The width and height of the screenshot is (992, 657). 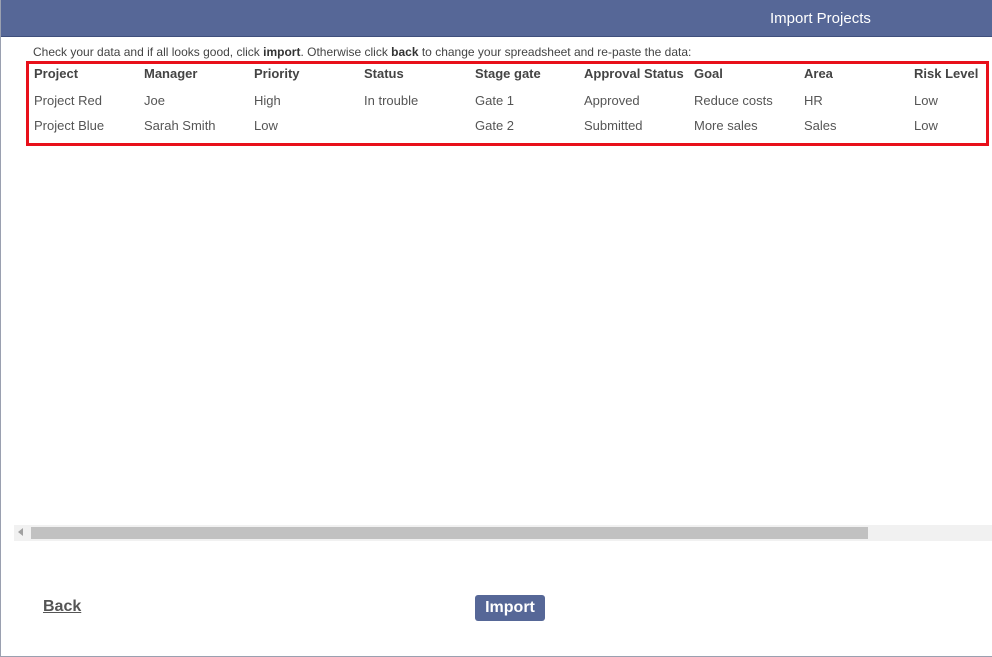 I want to click on instructions-import-word: import, so click(x=282, y=52).